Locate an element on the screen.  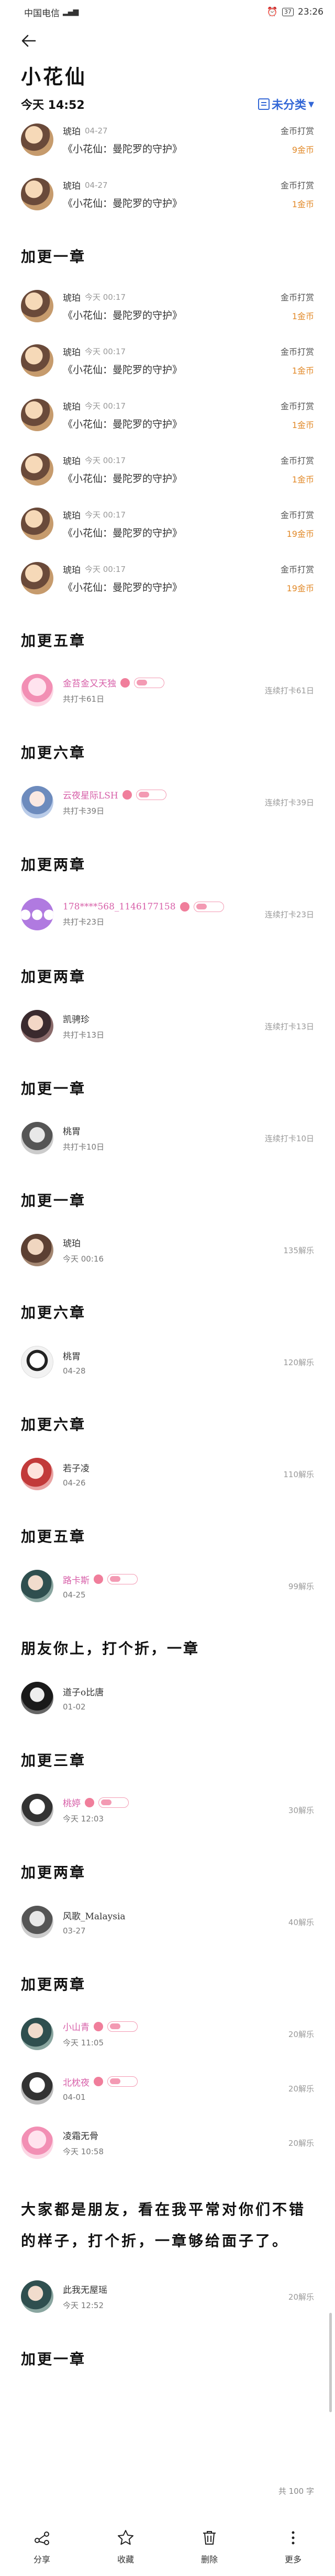
user-row: 道子o比唐 01-02 is located at coordinates (167, 1698).